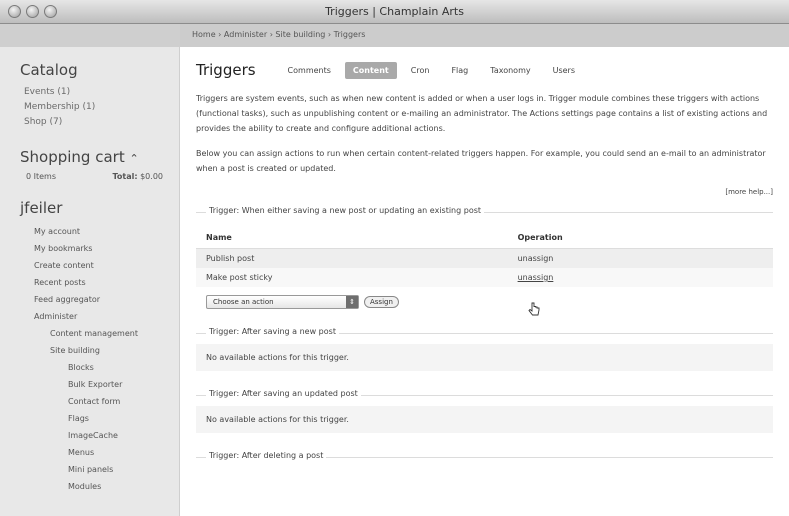 This screenshot has width=789, height=516. Describe the element at coordinates (564, 70) in the screenshot. I see `tab-users: Users` at that location.